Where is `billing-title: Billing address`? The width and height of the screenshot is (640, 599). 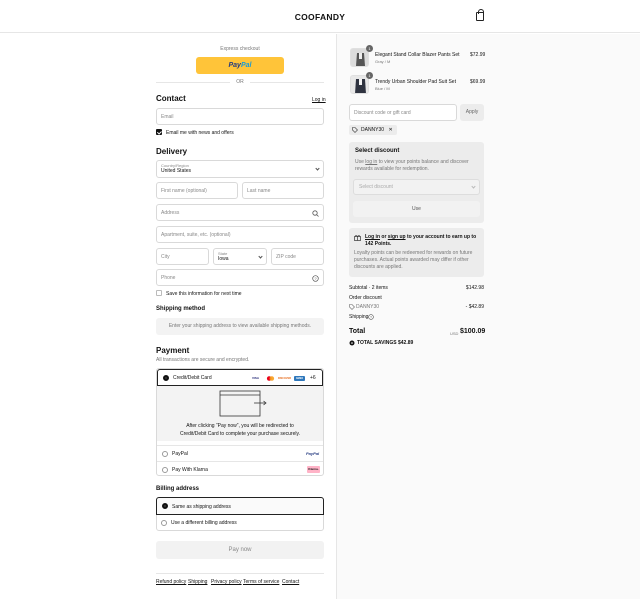 billing-title: Billing address is located at coordinates (178, 489).